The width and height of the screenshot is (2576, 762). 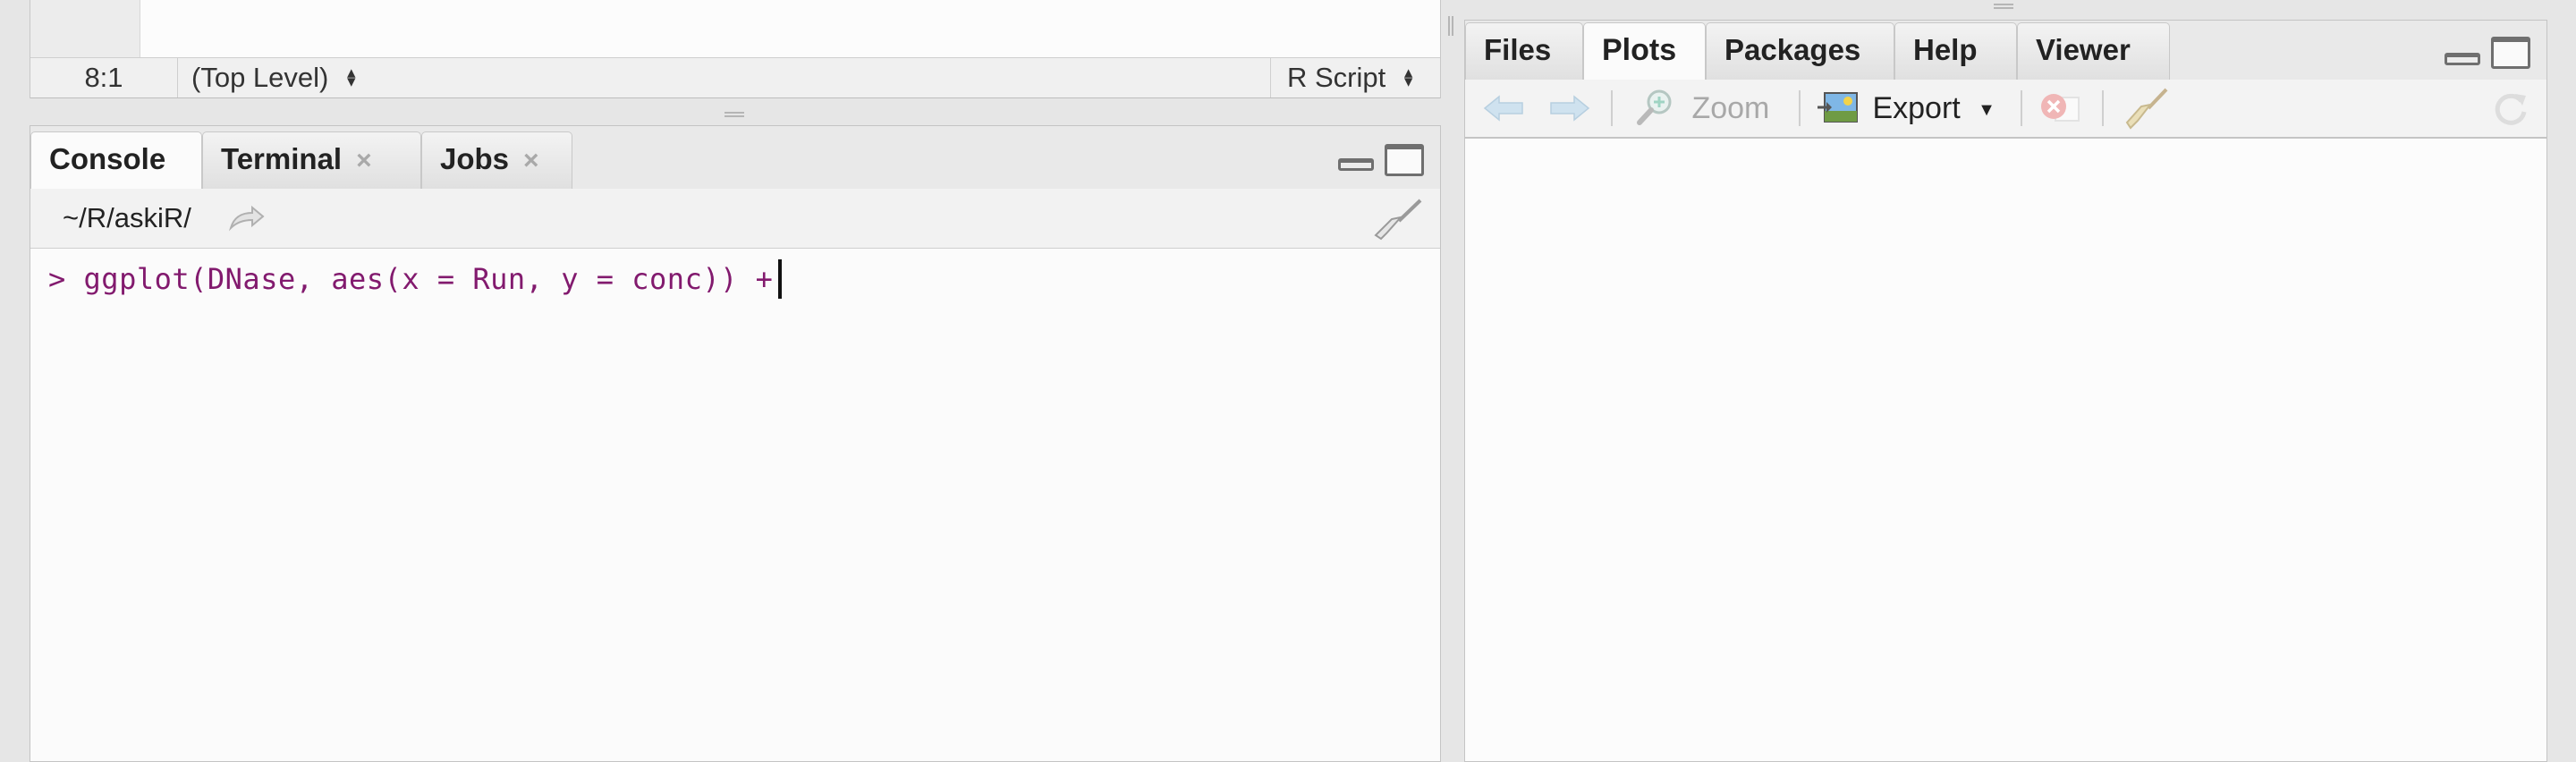 What do you see at coordinates (127, 218) in the screenshot?
I see `working-directory: ~/R/askiR/` at bounding box center [127, 218].